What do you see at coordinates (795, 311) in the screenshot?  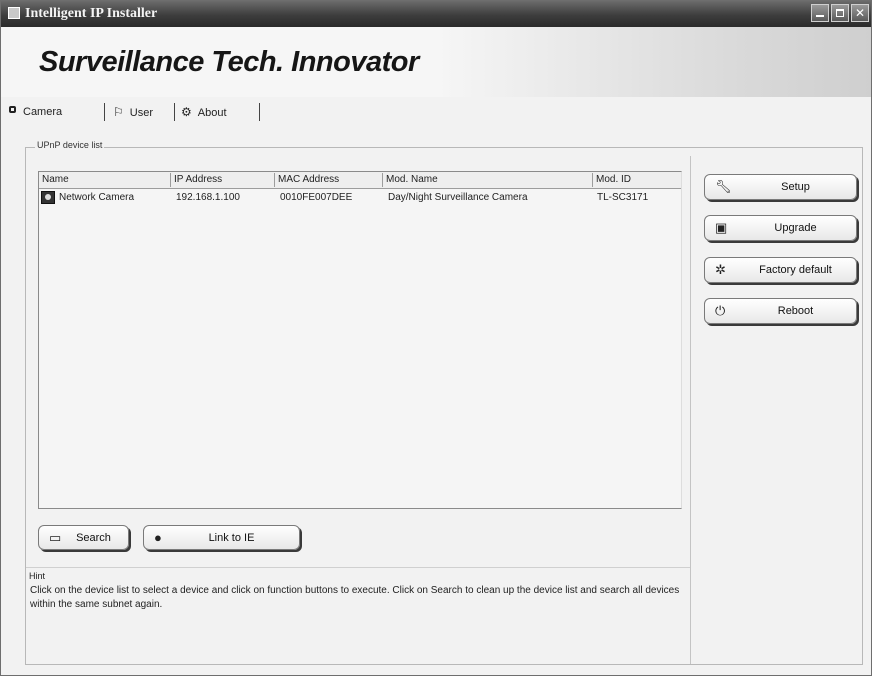 I see `reboot-button-label: Reboot` at bounding box center [795, 311].